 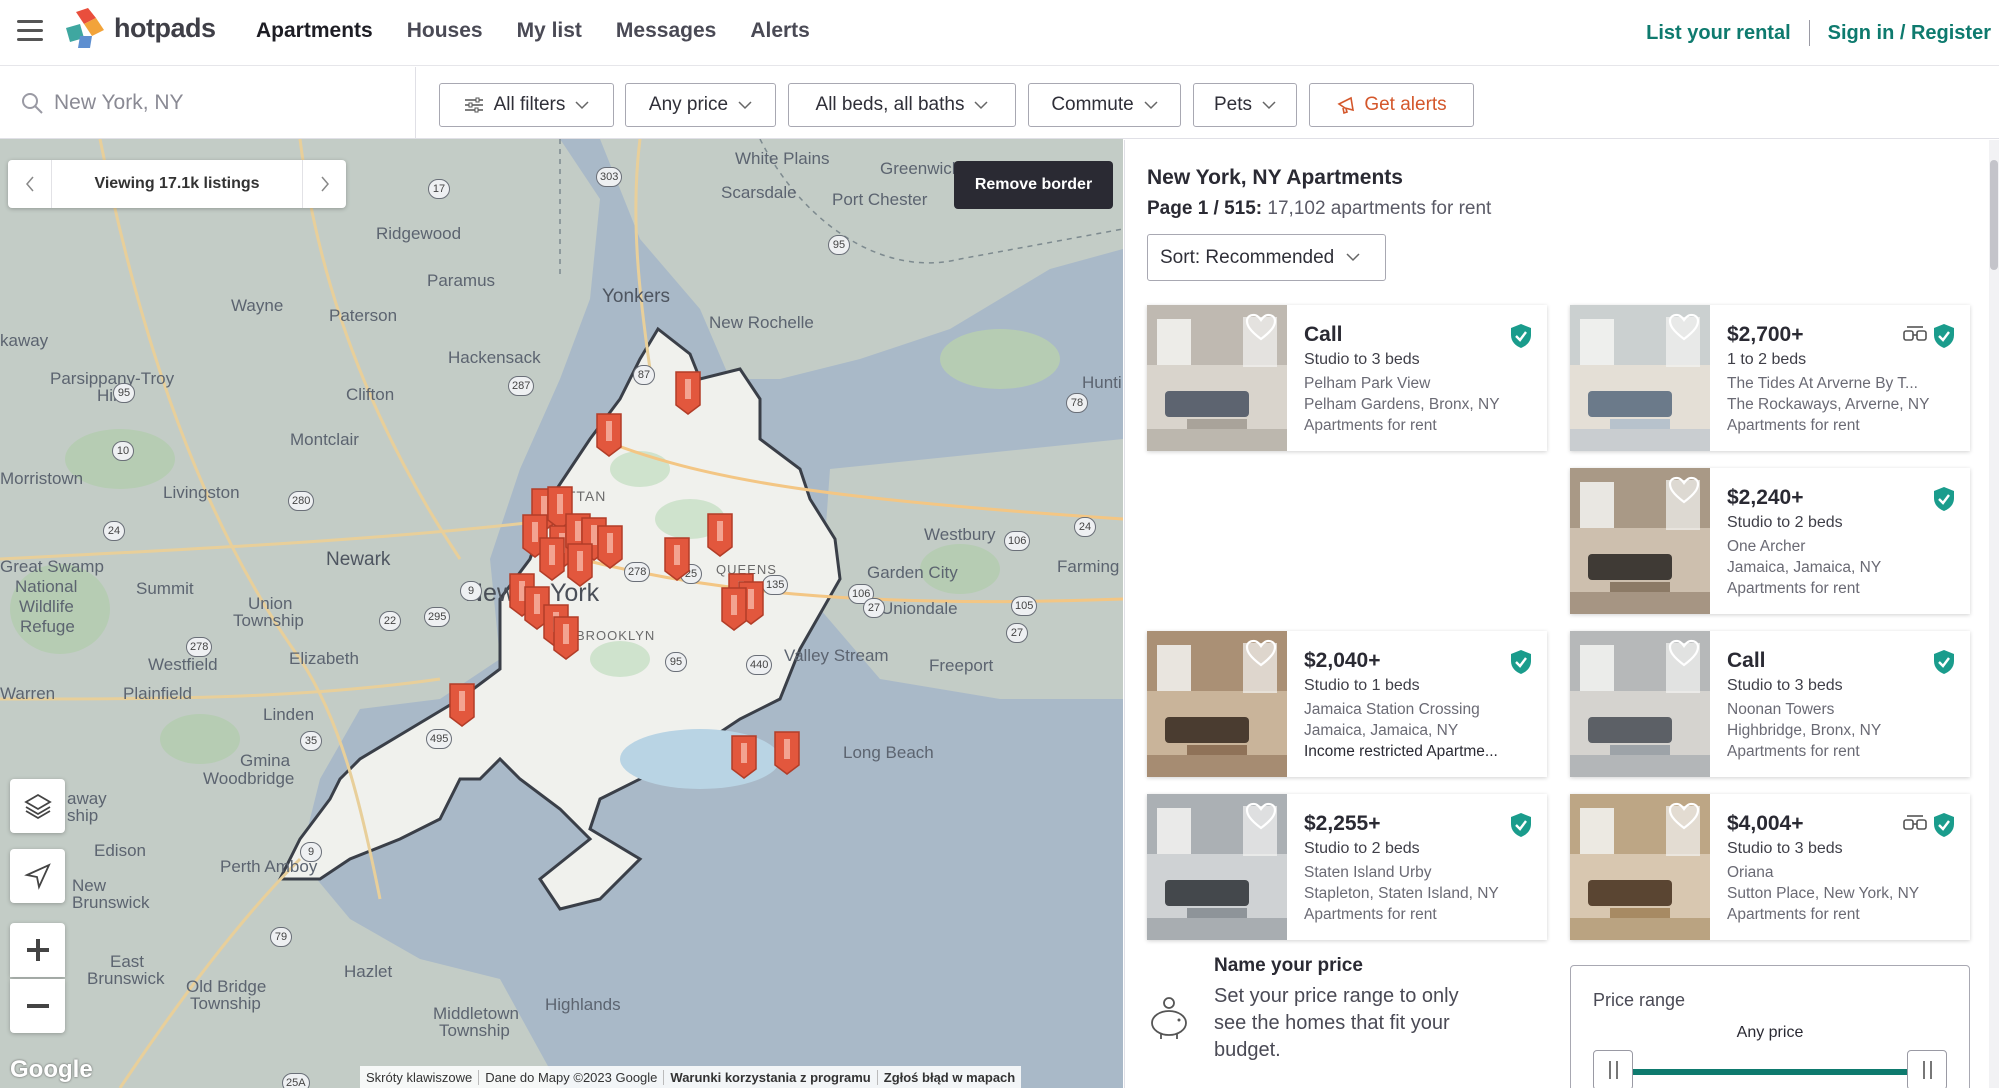 What do you see at coordinates (1781, 709) in the screenshot?
I see `listing-name: Noonan Towers` at bounding box center [1781, 709].